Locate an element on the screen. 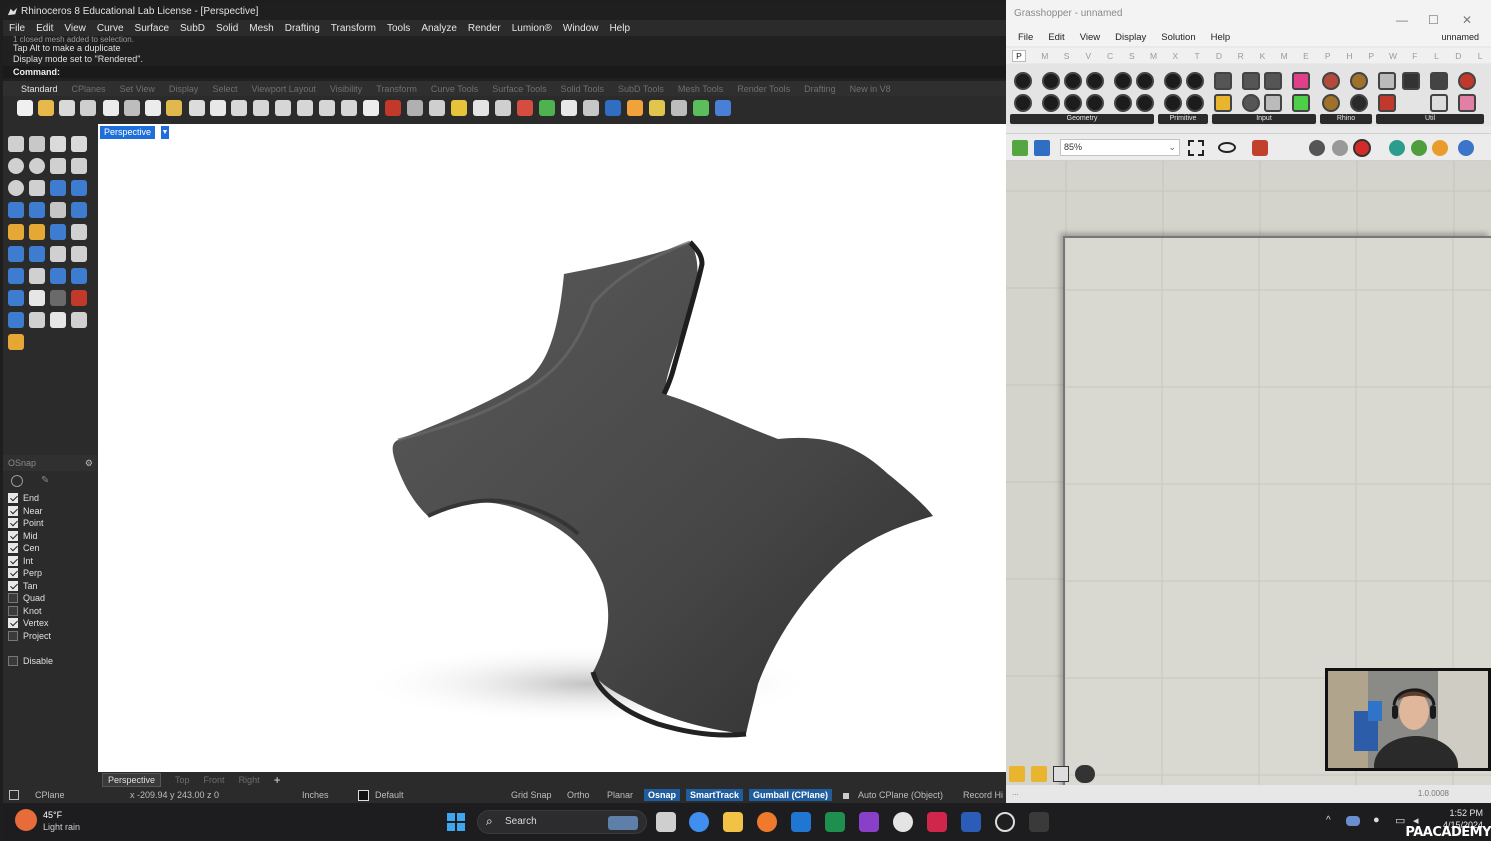 The width and height of the screenshot is (1491, 841). osnap-option-vertex: Vertex is located at coordinates (28, 623).